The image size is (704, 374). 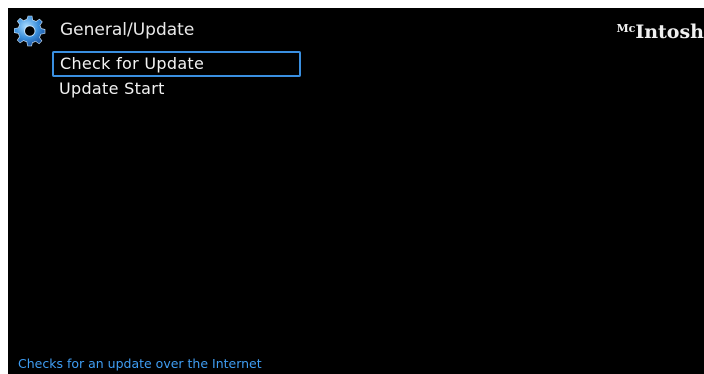 I want to click on gear-icon, so click(x=30, y=31).